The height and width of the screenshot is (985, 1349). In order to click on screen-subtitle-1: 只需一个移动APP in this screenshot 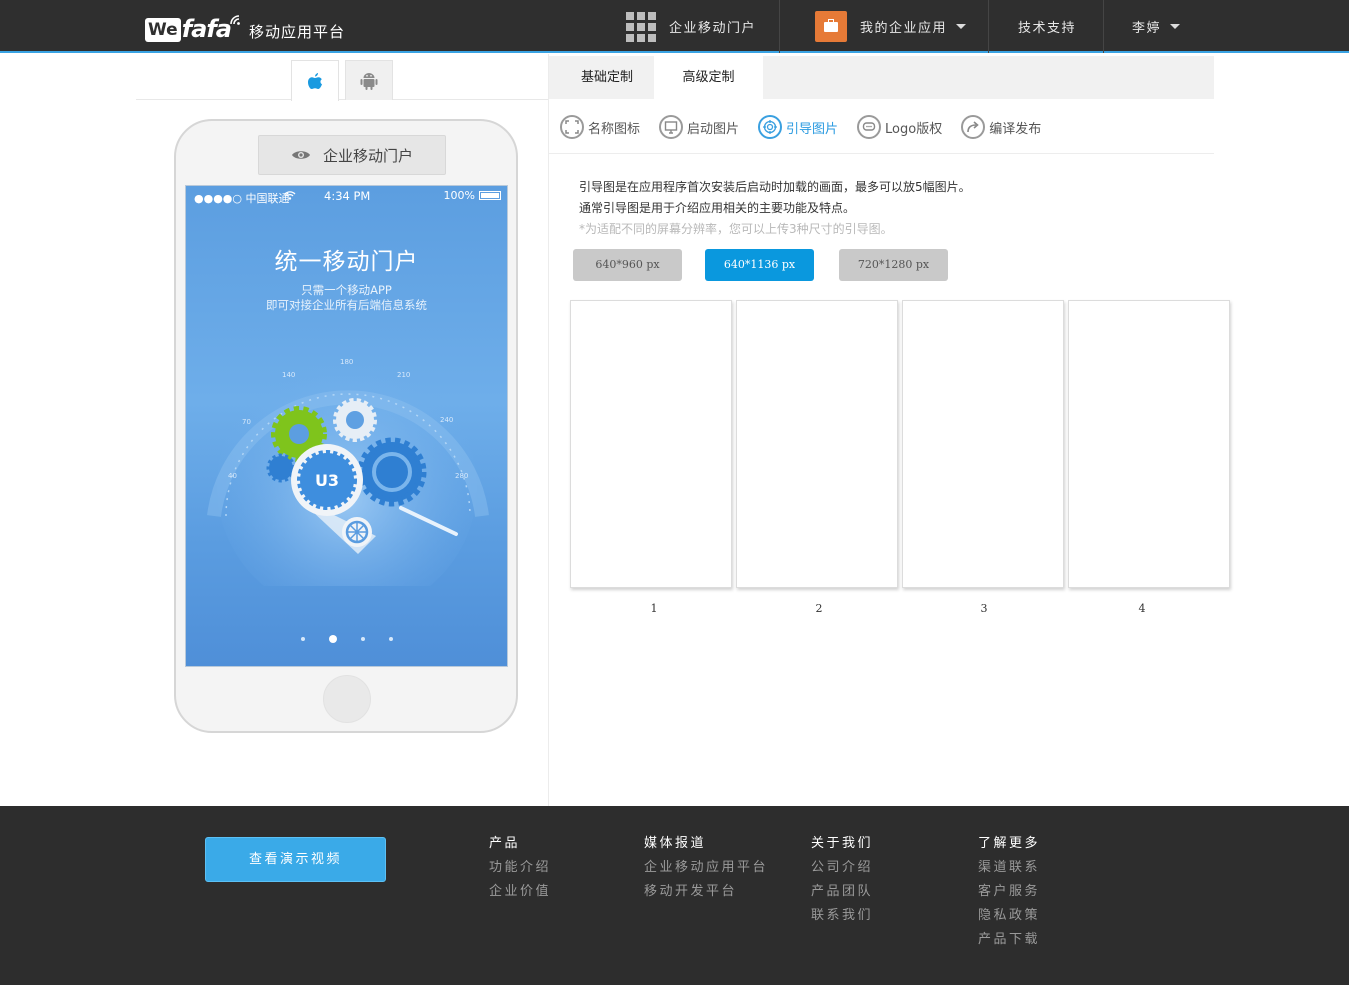, I will do `click(346, 290)`.